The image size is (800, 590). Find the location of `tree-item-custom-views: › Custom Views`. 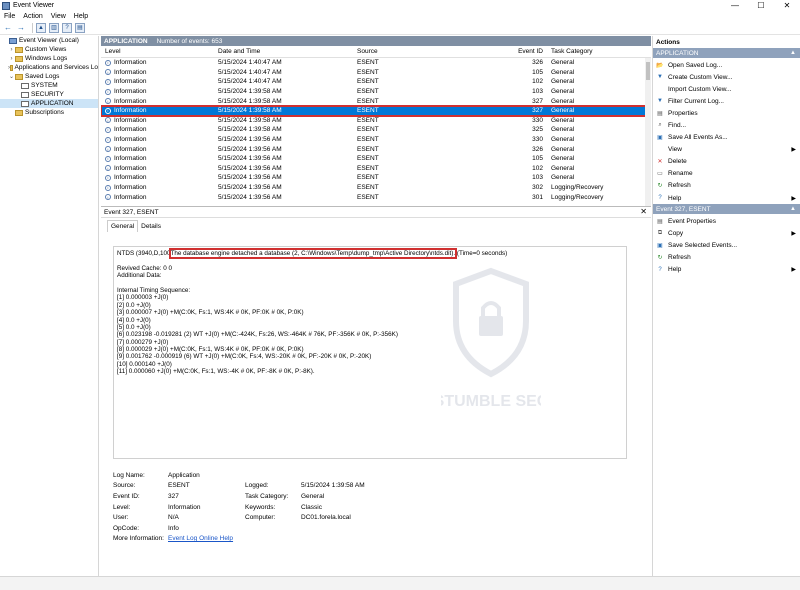

tree-item-custom-views: › Custom Views is located at coordinates (49, 49).